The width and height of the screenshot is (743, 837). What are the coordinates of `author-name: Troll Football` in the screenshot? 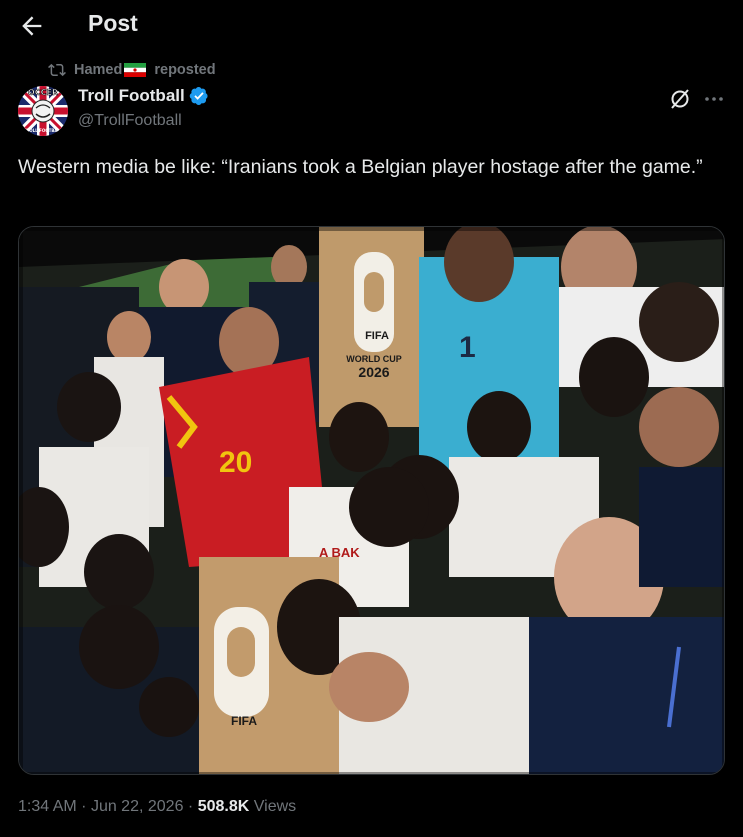 It's located at (143, 96).